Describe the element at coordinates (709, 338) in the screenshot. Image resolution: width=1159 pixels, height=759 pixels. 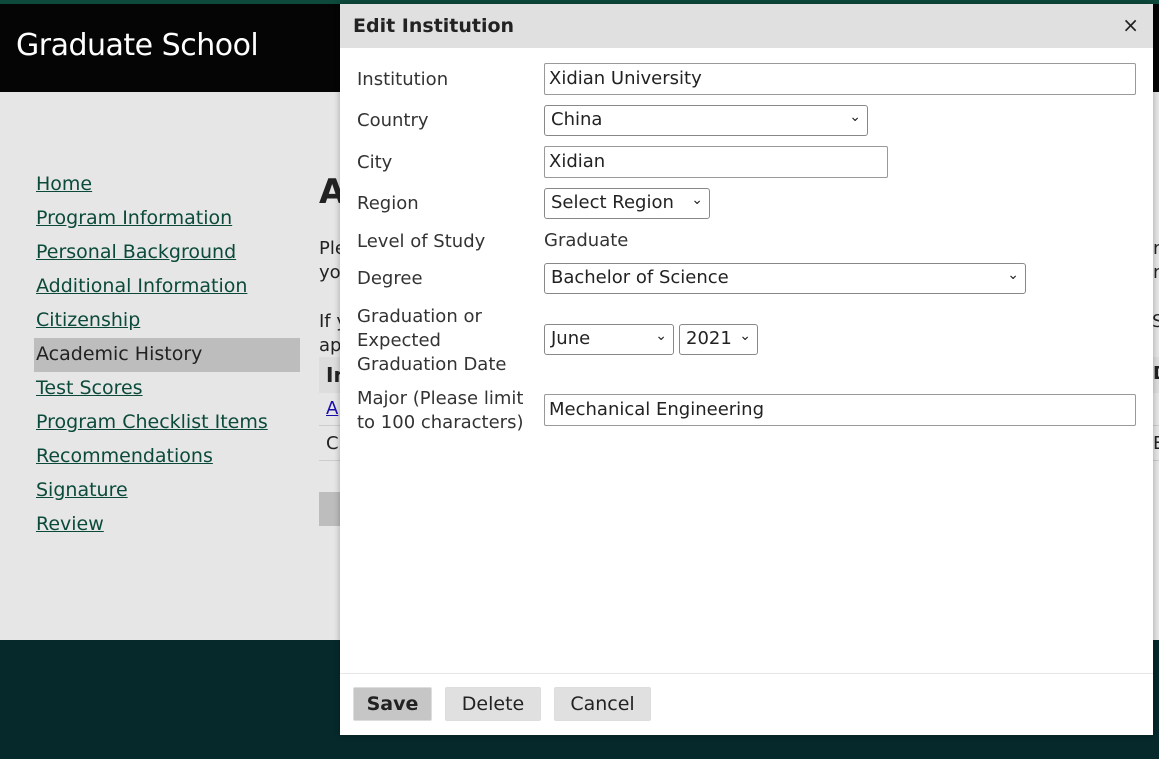
I see `graduation-year-value: 2021` at that location.